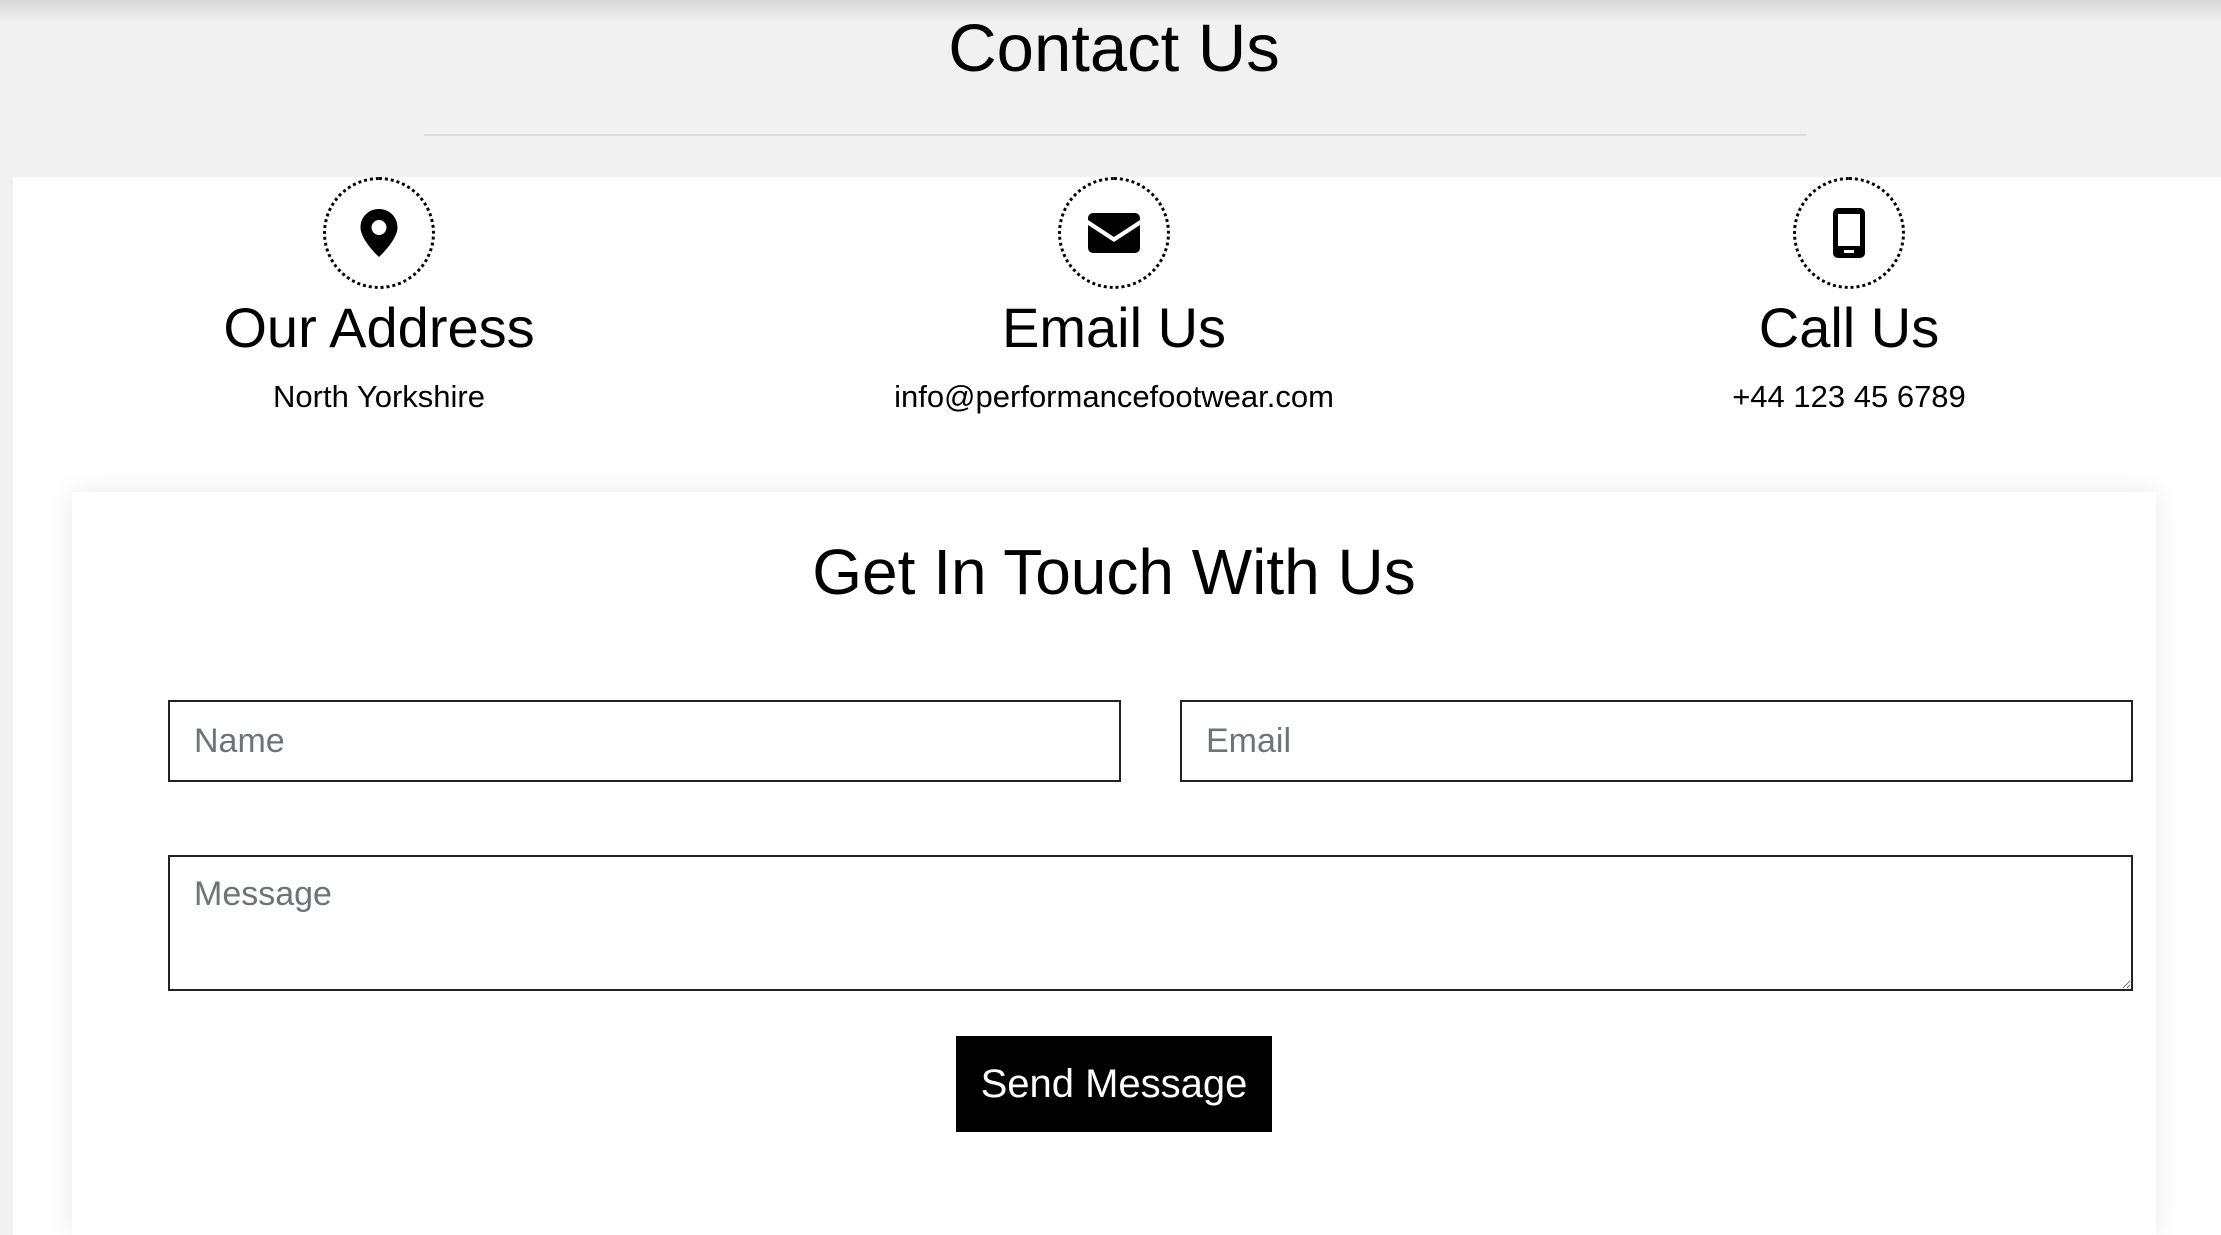 The image size is (2221, 1235). I want to click on email-title: Email Us, so click(1114, 327).